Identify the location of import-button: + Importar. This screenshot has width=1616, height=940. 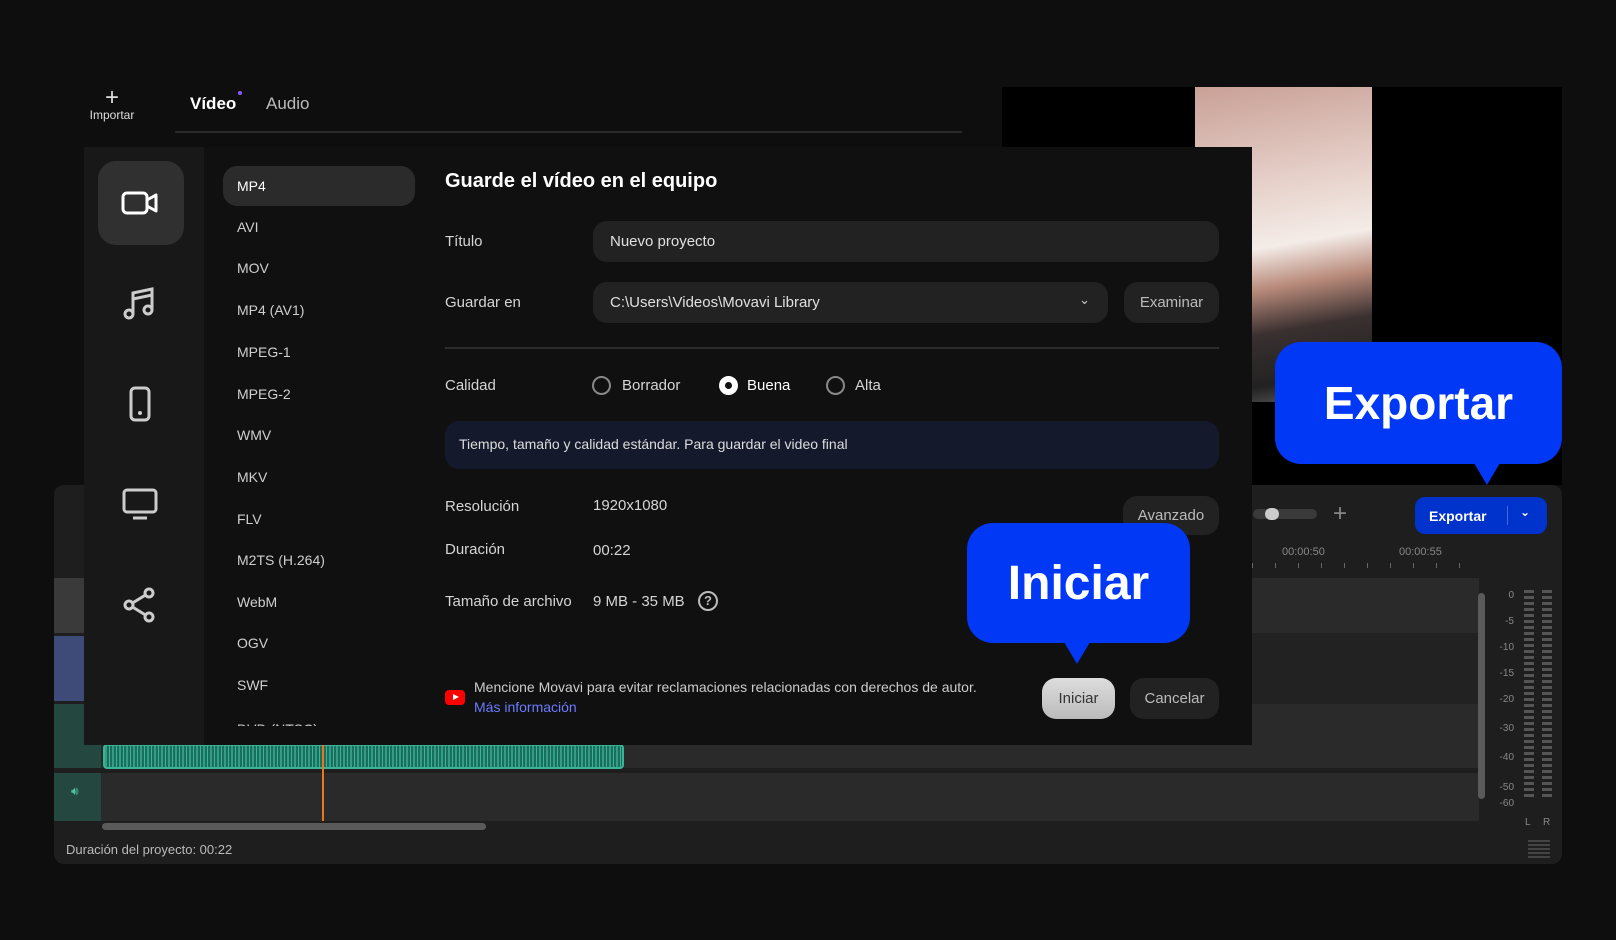
(112, 103).